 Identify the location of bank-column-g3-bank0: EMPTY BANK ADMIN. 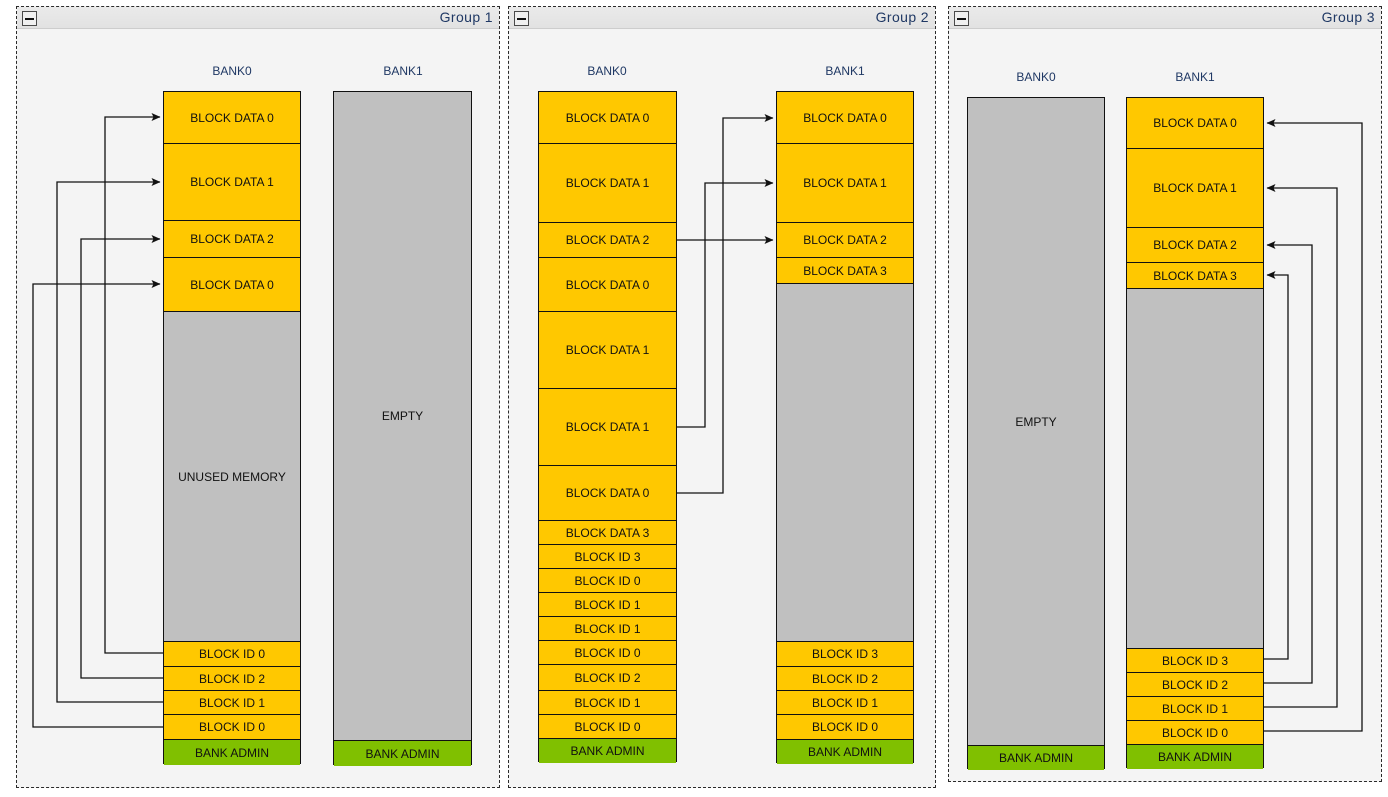
(1036, 433).